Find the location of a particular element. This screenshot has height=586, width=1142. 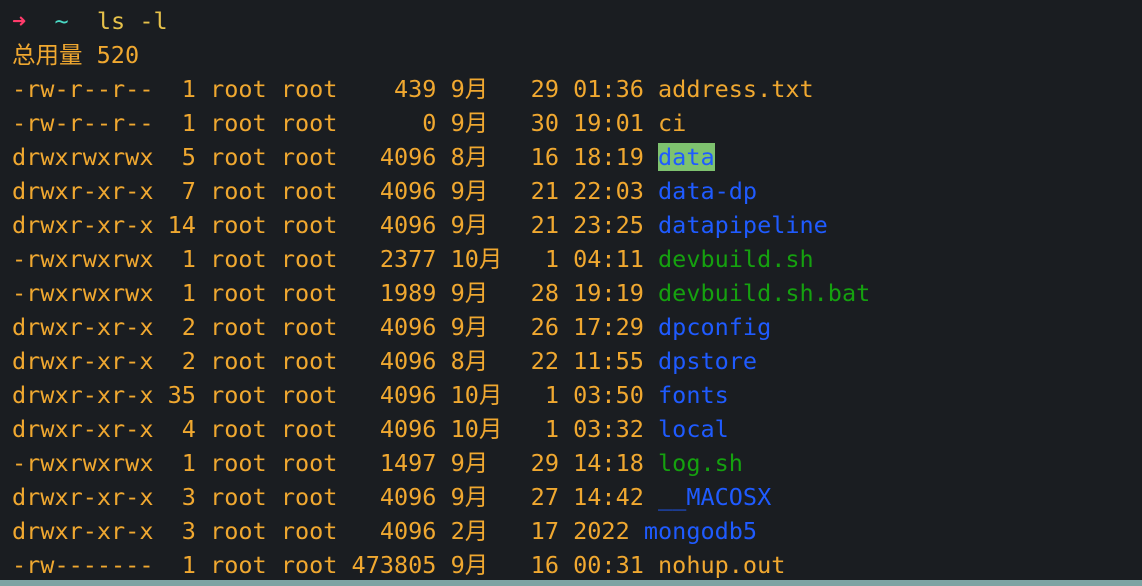

row-meta: drwxr-xr-x 2 root root 4096 9月 26 17:29 is located at coordinates (335, 327).